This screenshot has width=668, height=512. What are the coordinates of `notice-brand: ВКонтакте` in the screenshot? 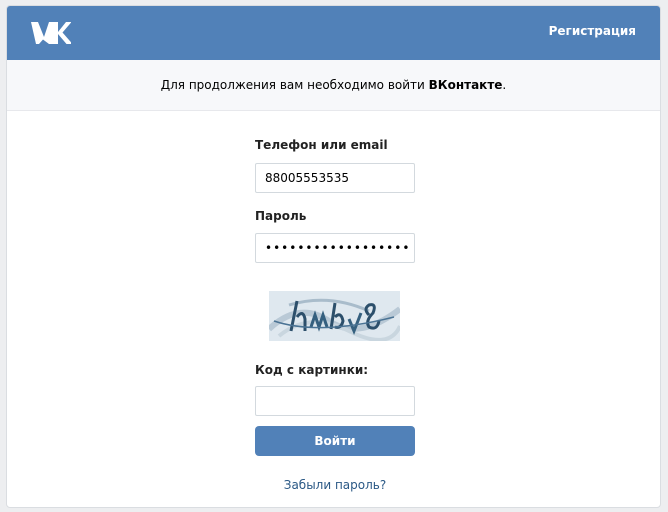 It's located at (465, 85).